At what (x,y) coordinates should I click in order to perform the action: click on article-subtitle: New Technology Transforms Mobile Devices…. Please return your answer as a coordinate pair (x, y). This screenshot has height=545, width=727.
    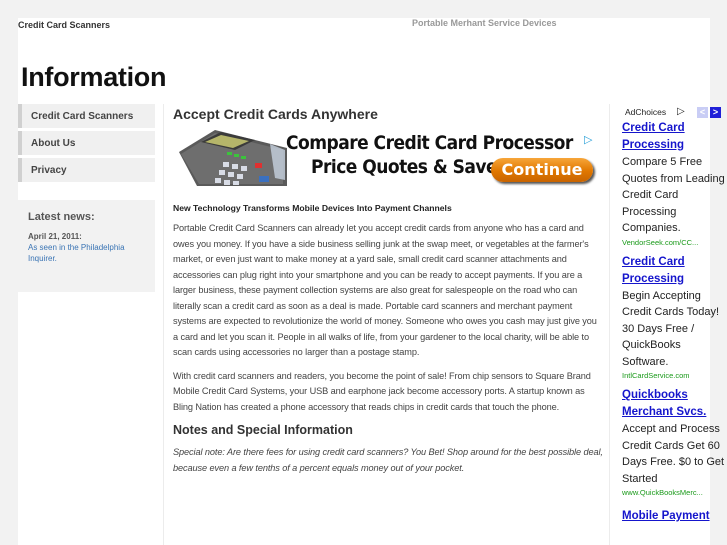
    Looking at the image, I should click on (312, 208).